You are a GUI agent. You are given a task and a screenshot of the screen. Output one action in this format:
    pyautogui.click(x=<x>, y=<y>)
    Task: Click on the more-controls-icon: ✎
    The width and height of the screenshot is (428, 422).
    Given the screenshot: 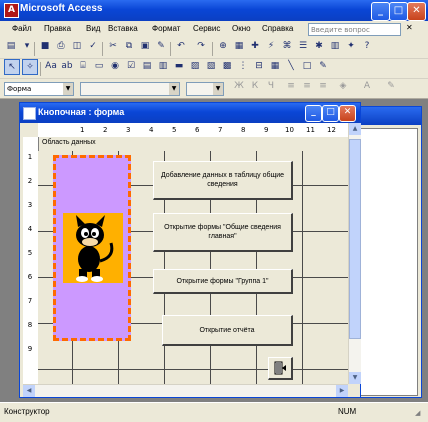 What is the action you would take?
    pyautogui.click(x=323, y=66)
    